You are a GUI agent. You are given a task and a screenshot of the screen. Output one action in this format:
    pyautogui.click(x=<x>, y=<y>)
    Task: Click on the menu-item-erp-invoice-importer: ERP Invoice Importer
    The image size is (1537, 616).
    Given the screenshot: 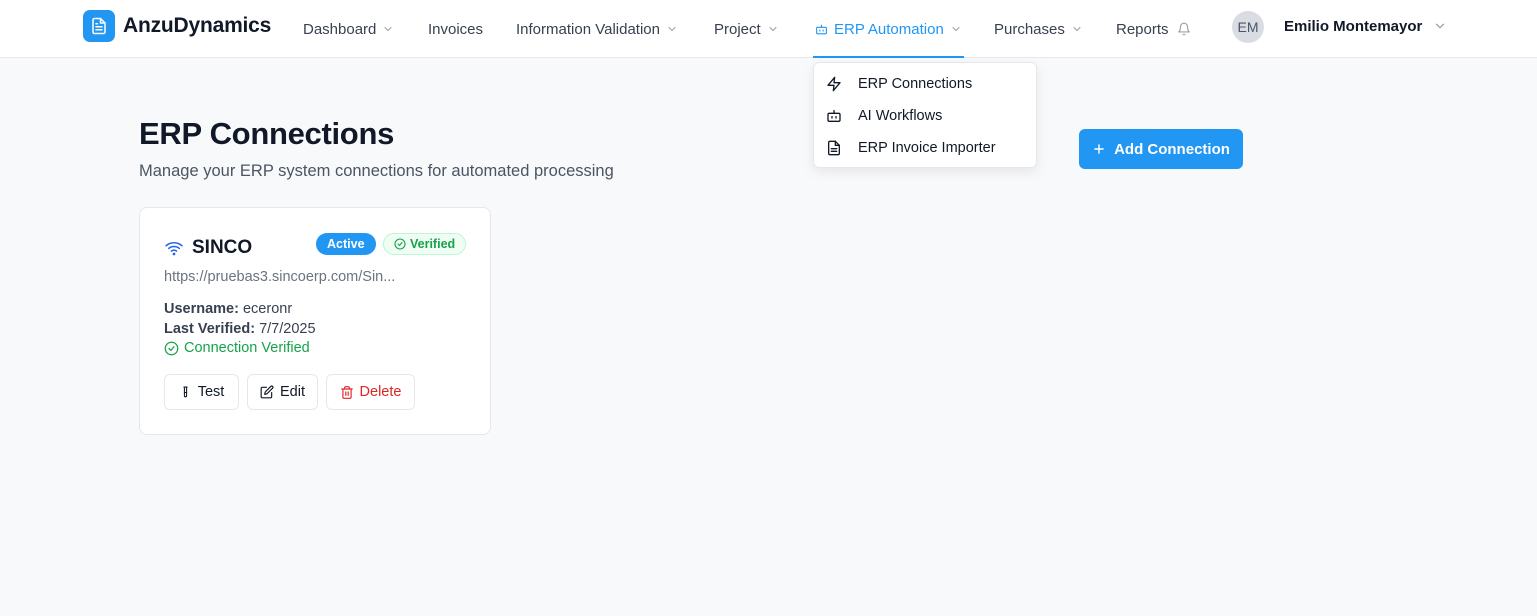 What is the action you would take?
    pyautogui.click(x=911, y=148)
    